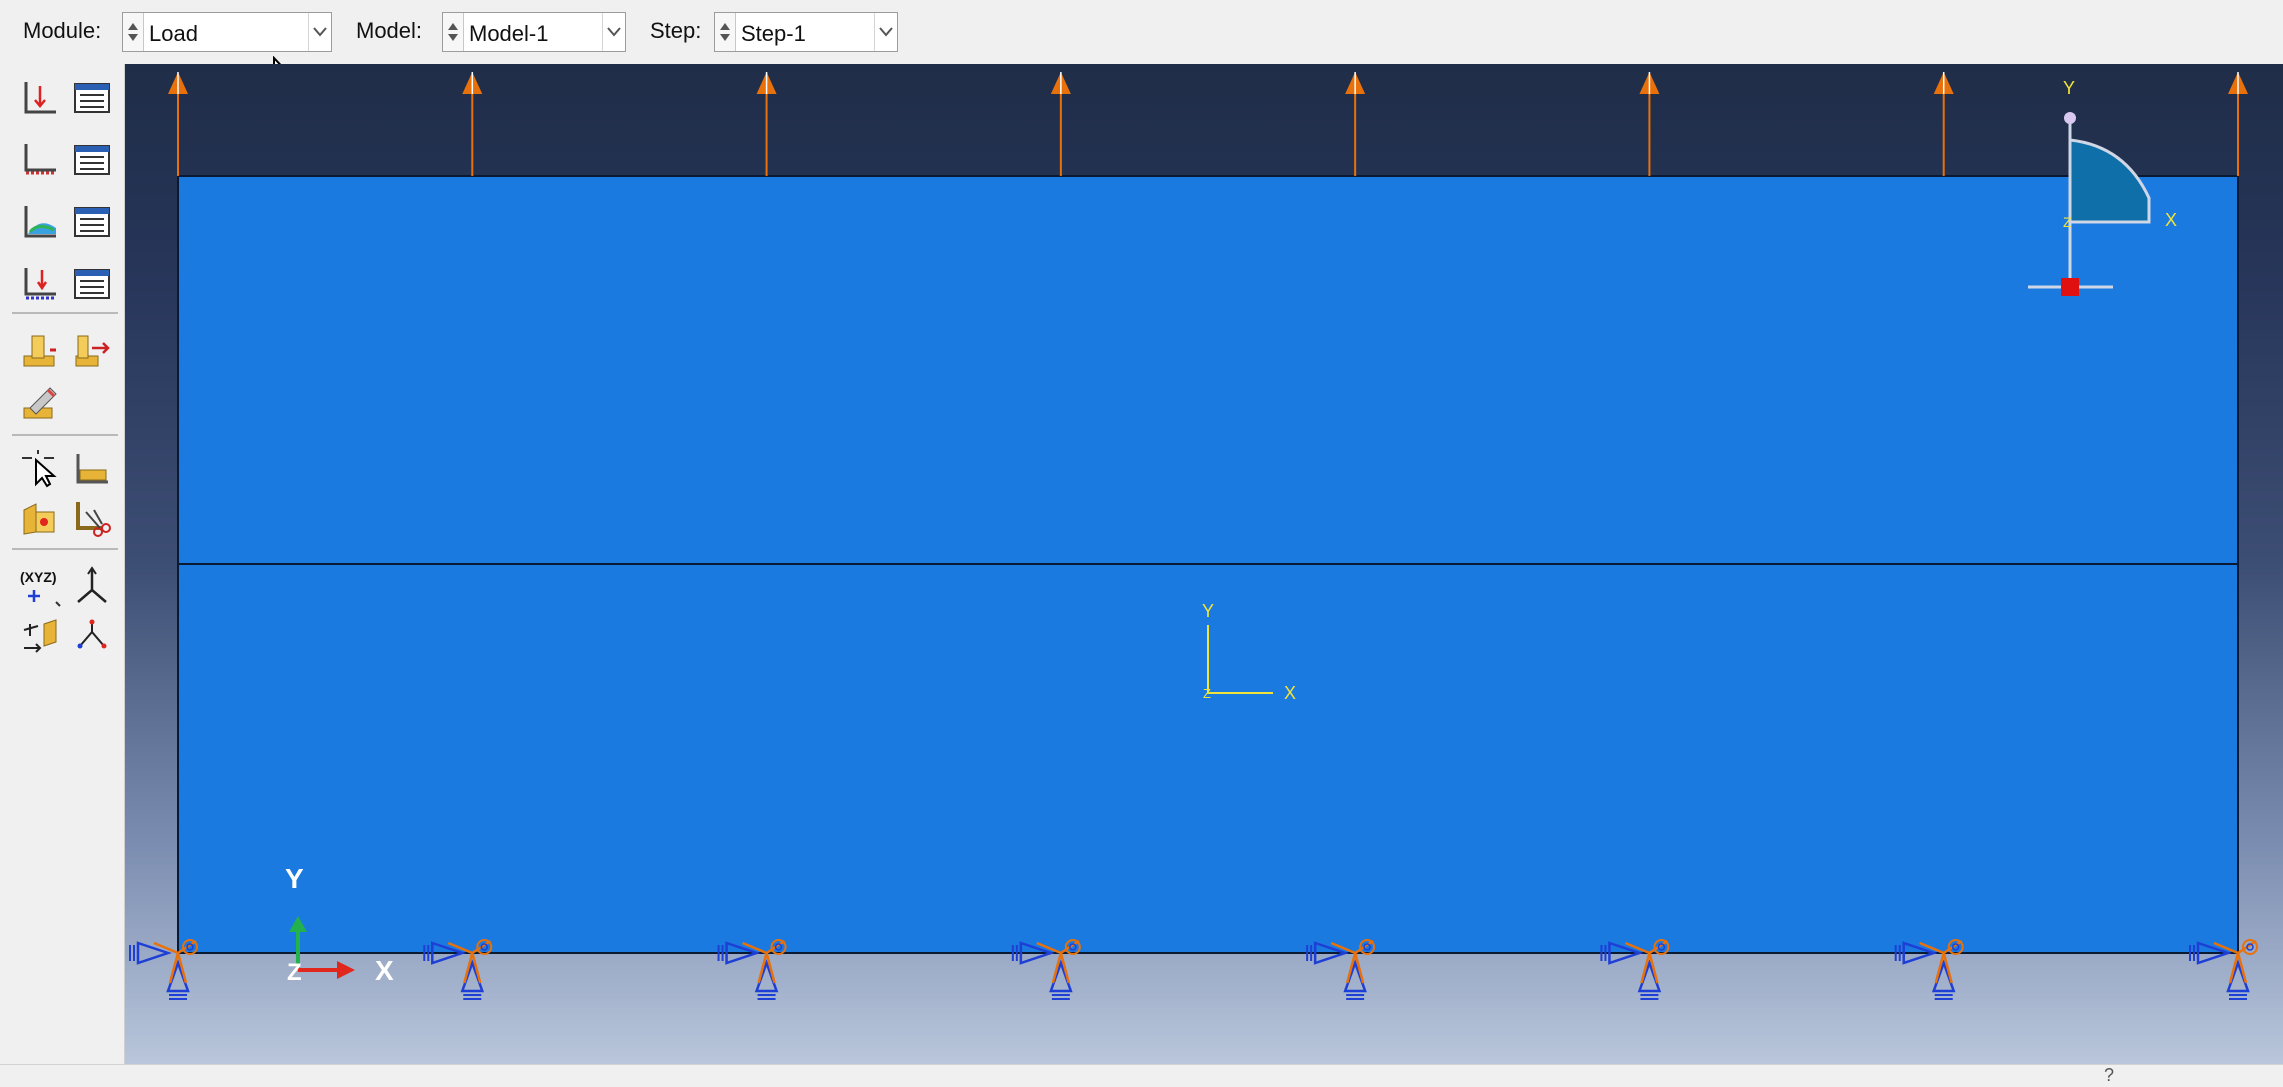 This screenshot has width=2283, height=1087. I want to click on model-combo: Model-1, so click(534, 32).